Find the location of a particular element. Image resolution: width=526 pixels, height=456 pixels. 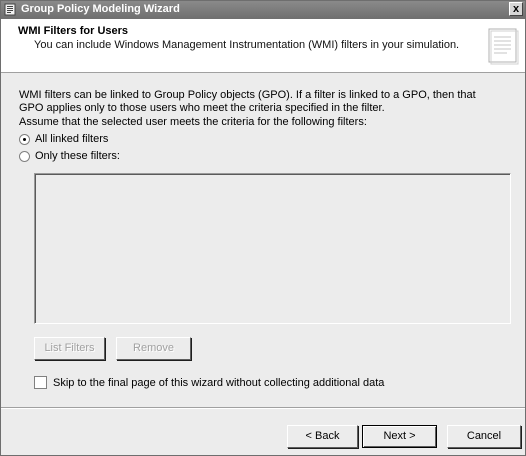

document-icon is located at coordinates (503, 46).